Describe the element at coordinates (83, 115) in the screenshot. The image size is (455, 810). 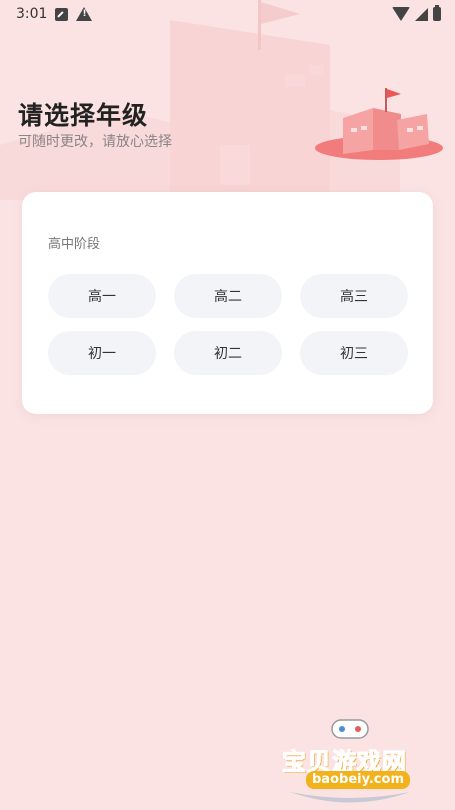
I see `page-title: 请选择年级` at that location.